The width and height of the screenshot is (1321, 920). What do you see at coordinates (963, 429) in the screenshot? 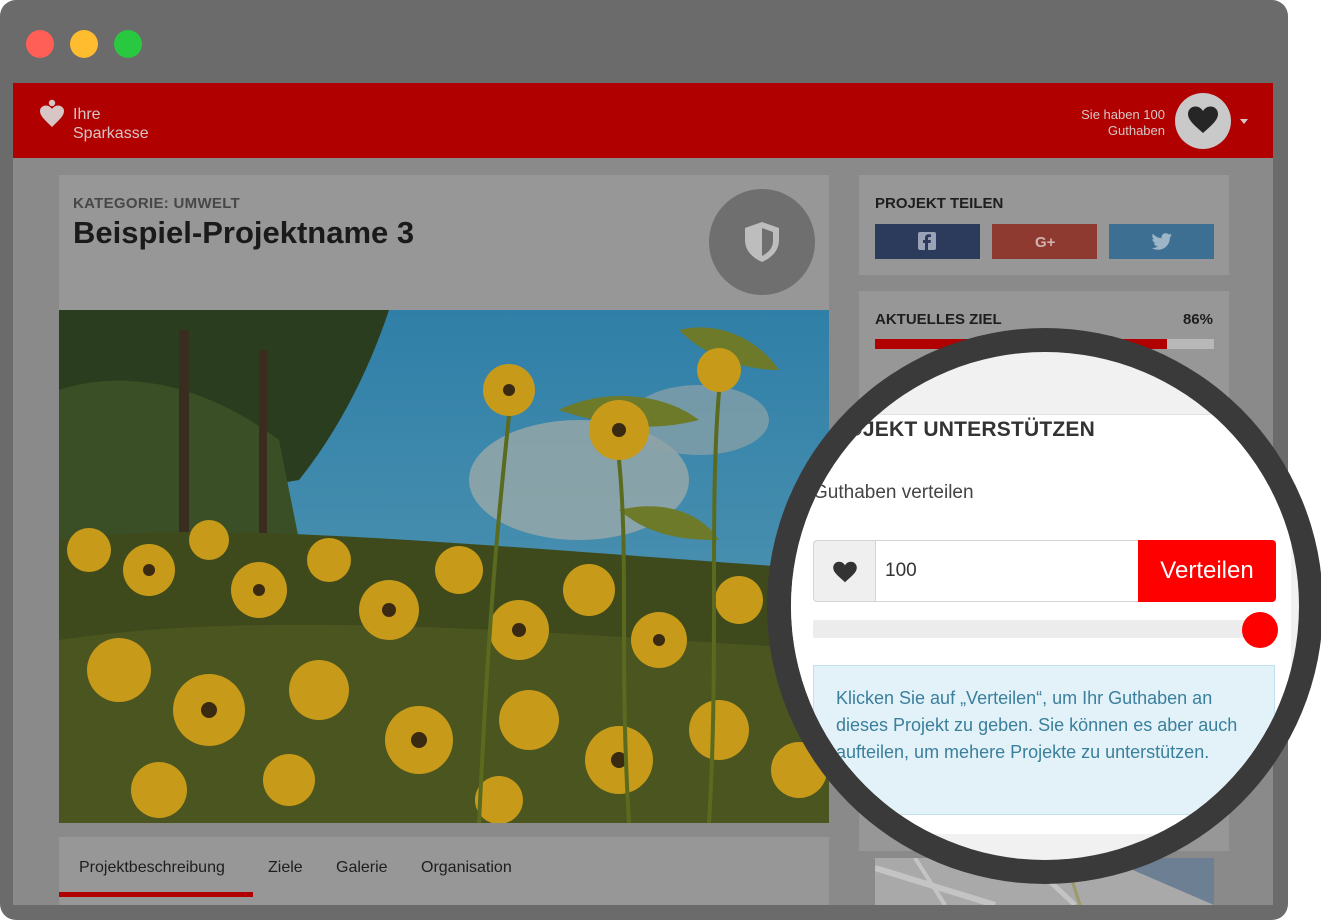
I see `support-title: ROJEKT UNTERSTÜTZEN` at bounding box center [963, 429].